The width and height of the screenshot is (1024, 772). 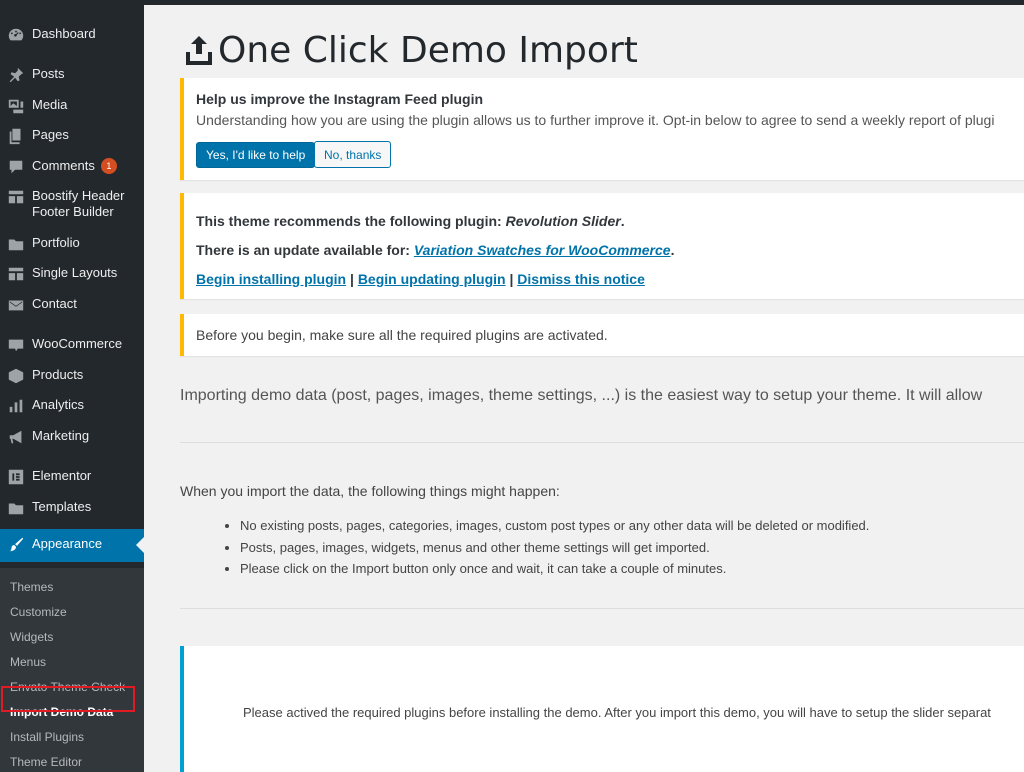 What do you see at coordinates (74, 165) in the screenshot?
I see `sidebar-item-label: Comments 1` at bounding box center [74, 165].